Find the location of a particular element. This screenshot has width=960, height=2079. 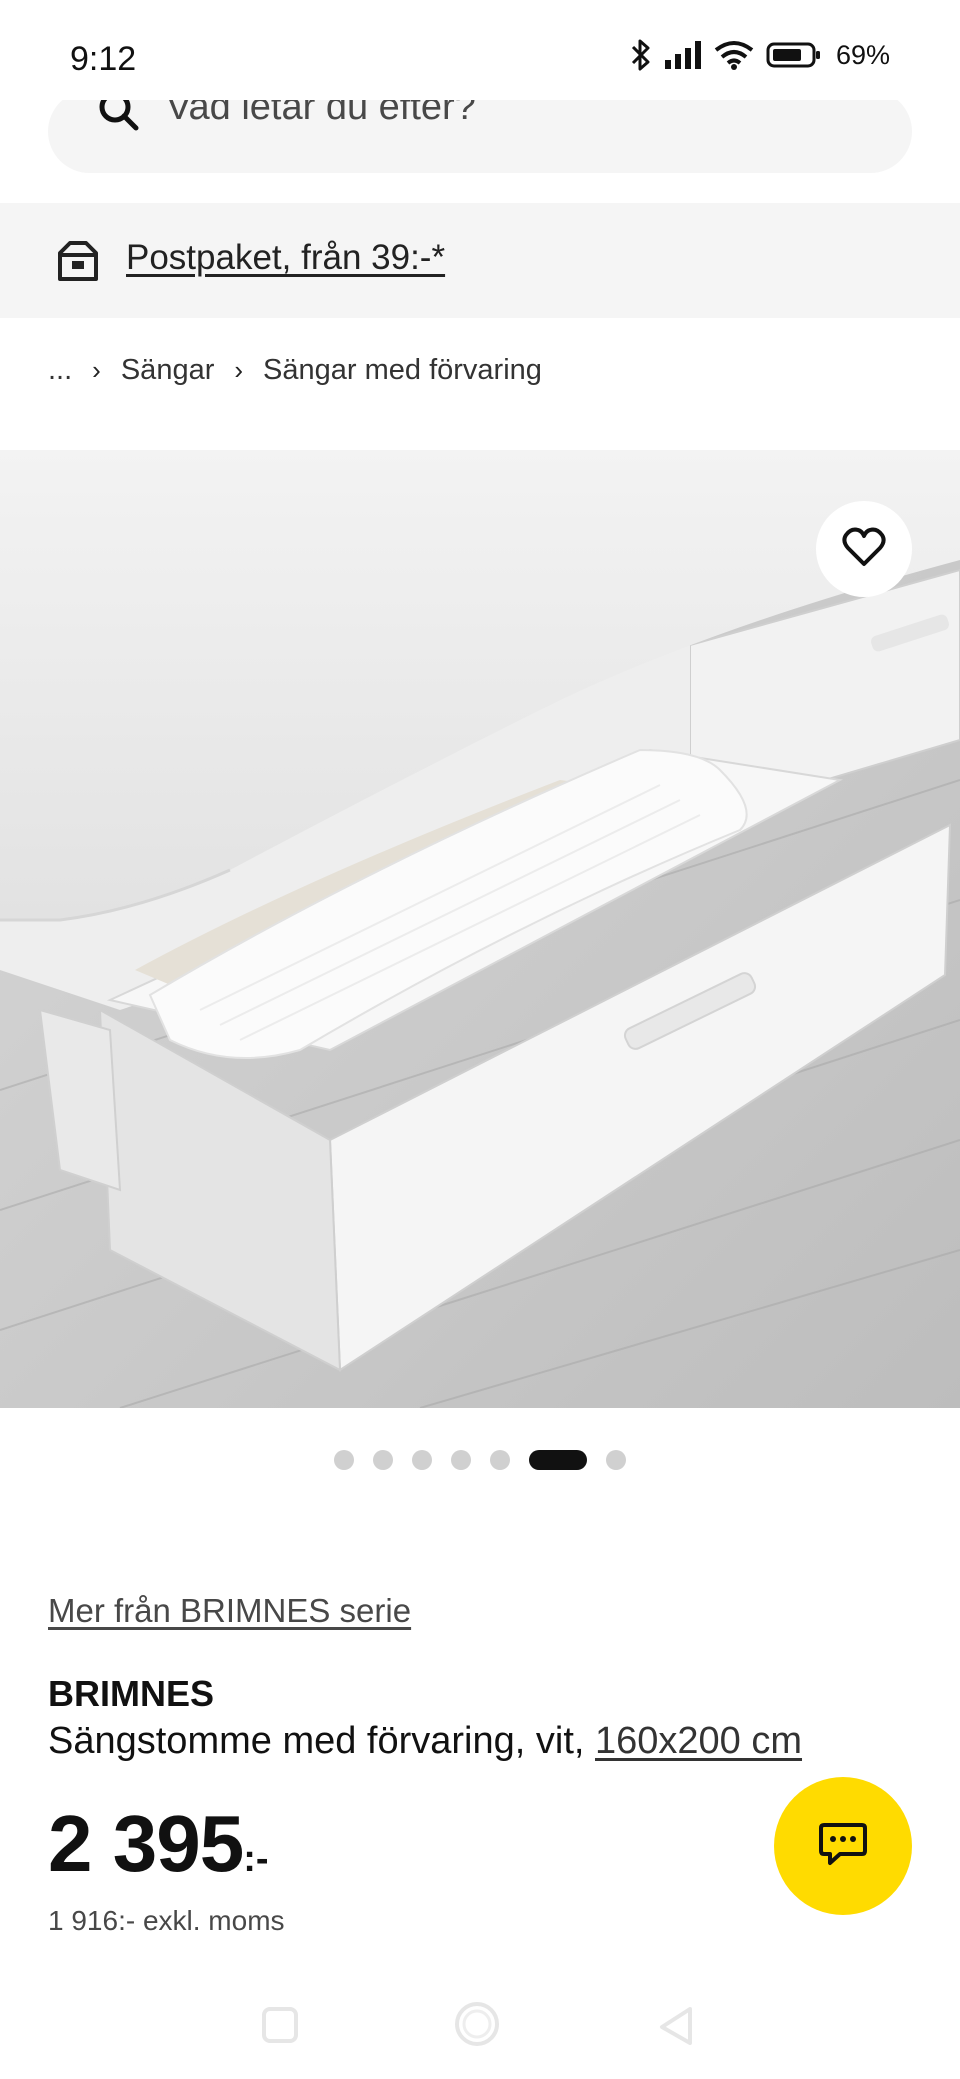

battery-icon is located at coordinates (794, 55).